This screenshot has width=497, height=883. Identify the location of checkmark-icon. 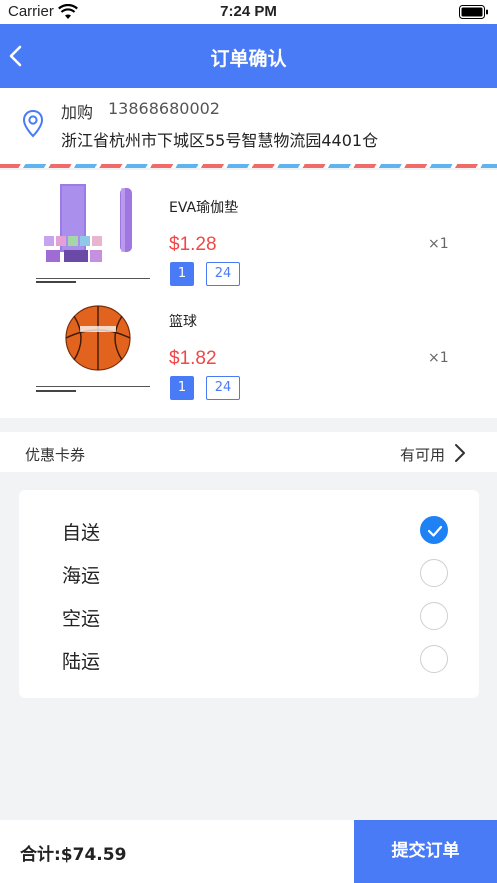
(435, 531).